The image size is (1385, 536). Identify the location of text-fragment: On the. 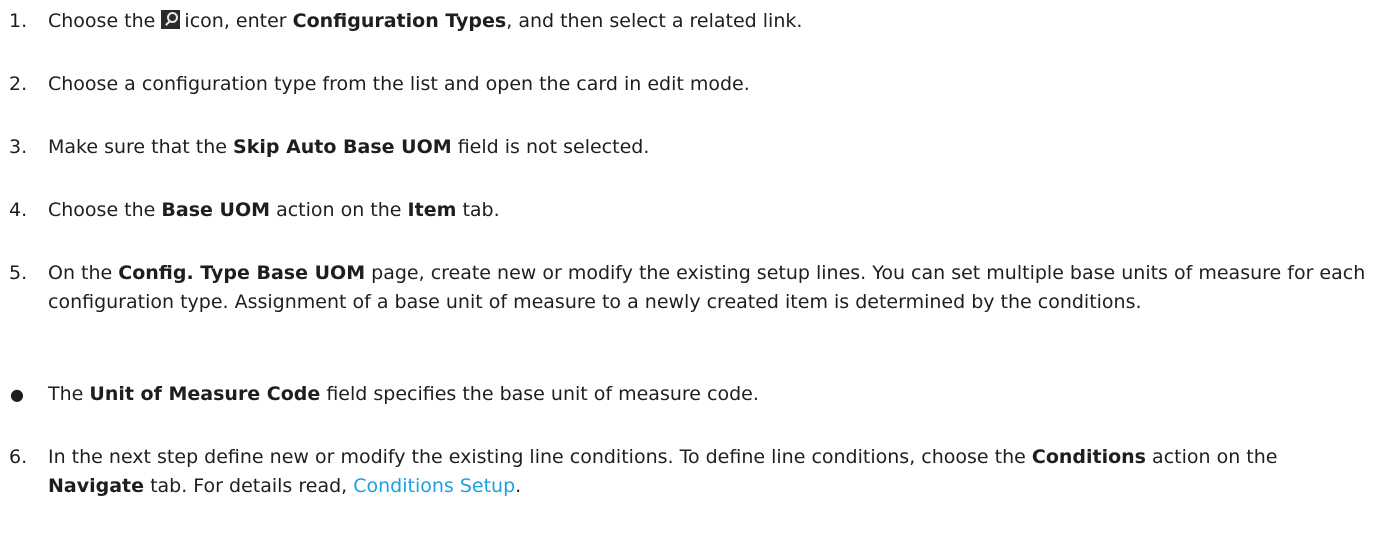
(80, 273).